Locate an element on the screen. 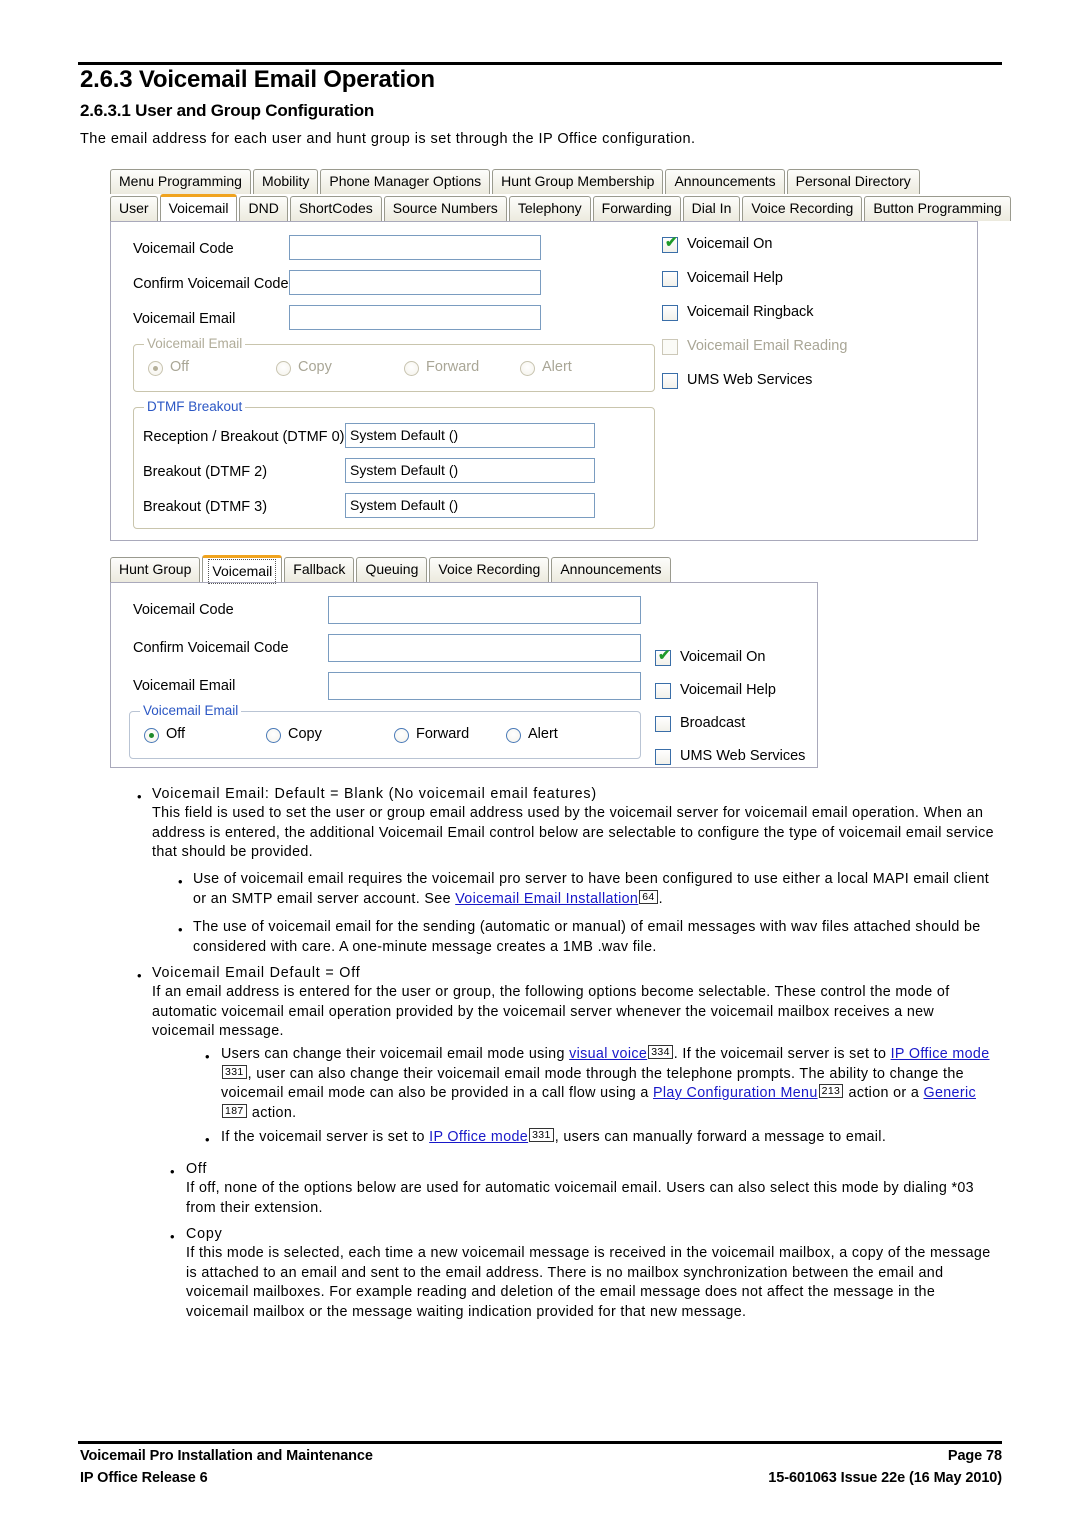  tab-forwarding: Forwarding is located at coordinates (636, 208).